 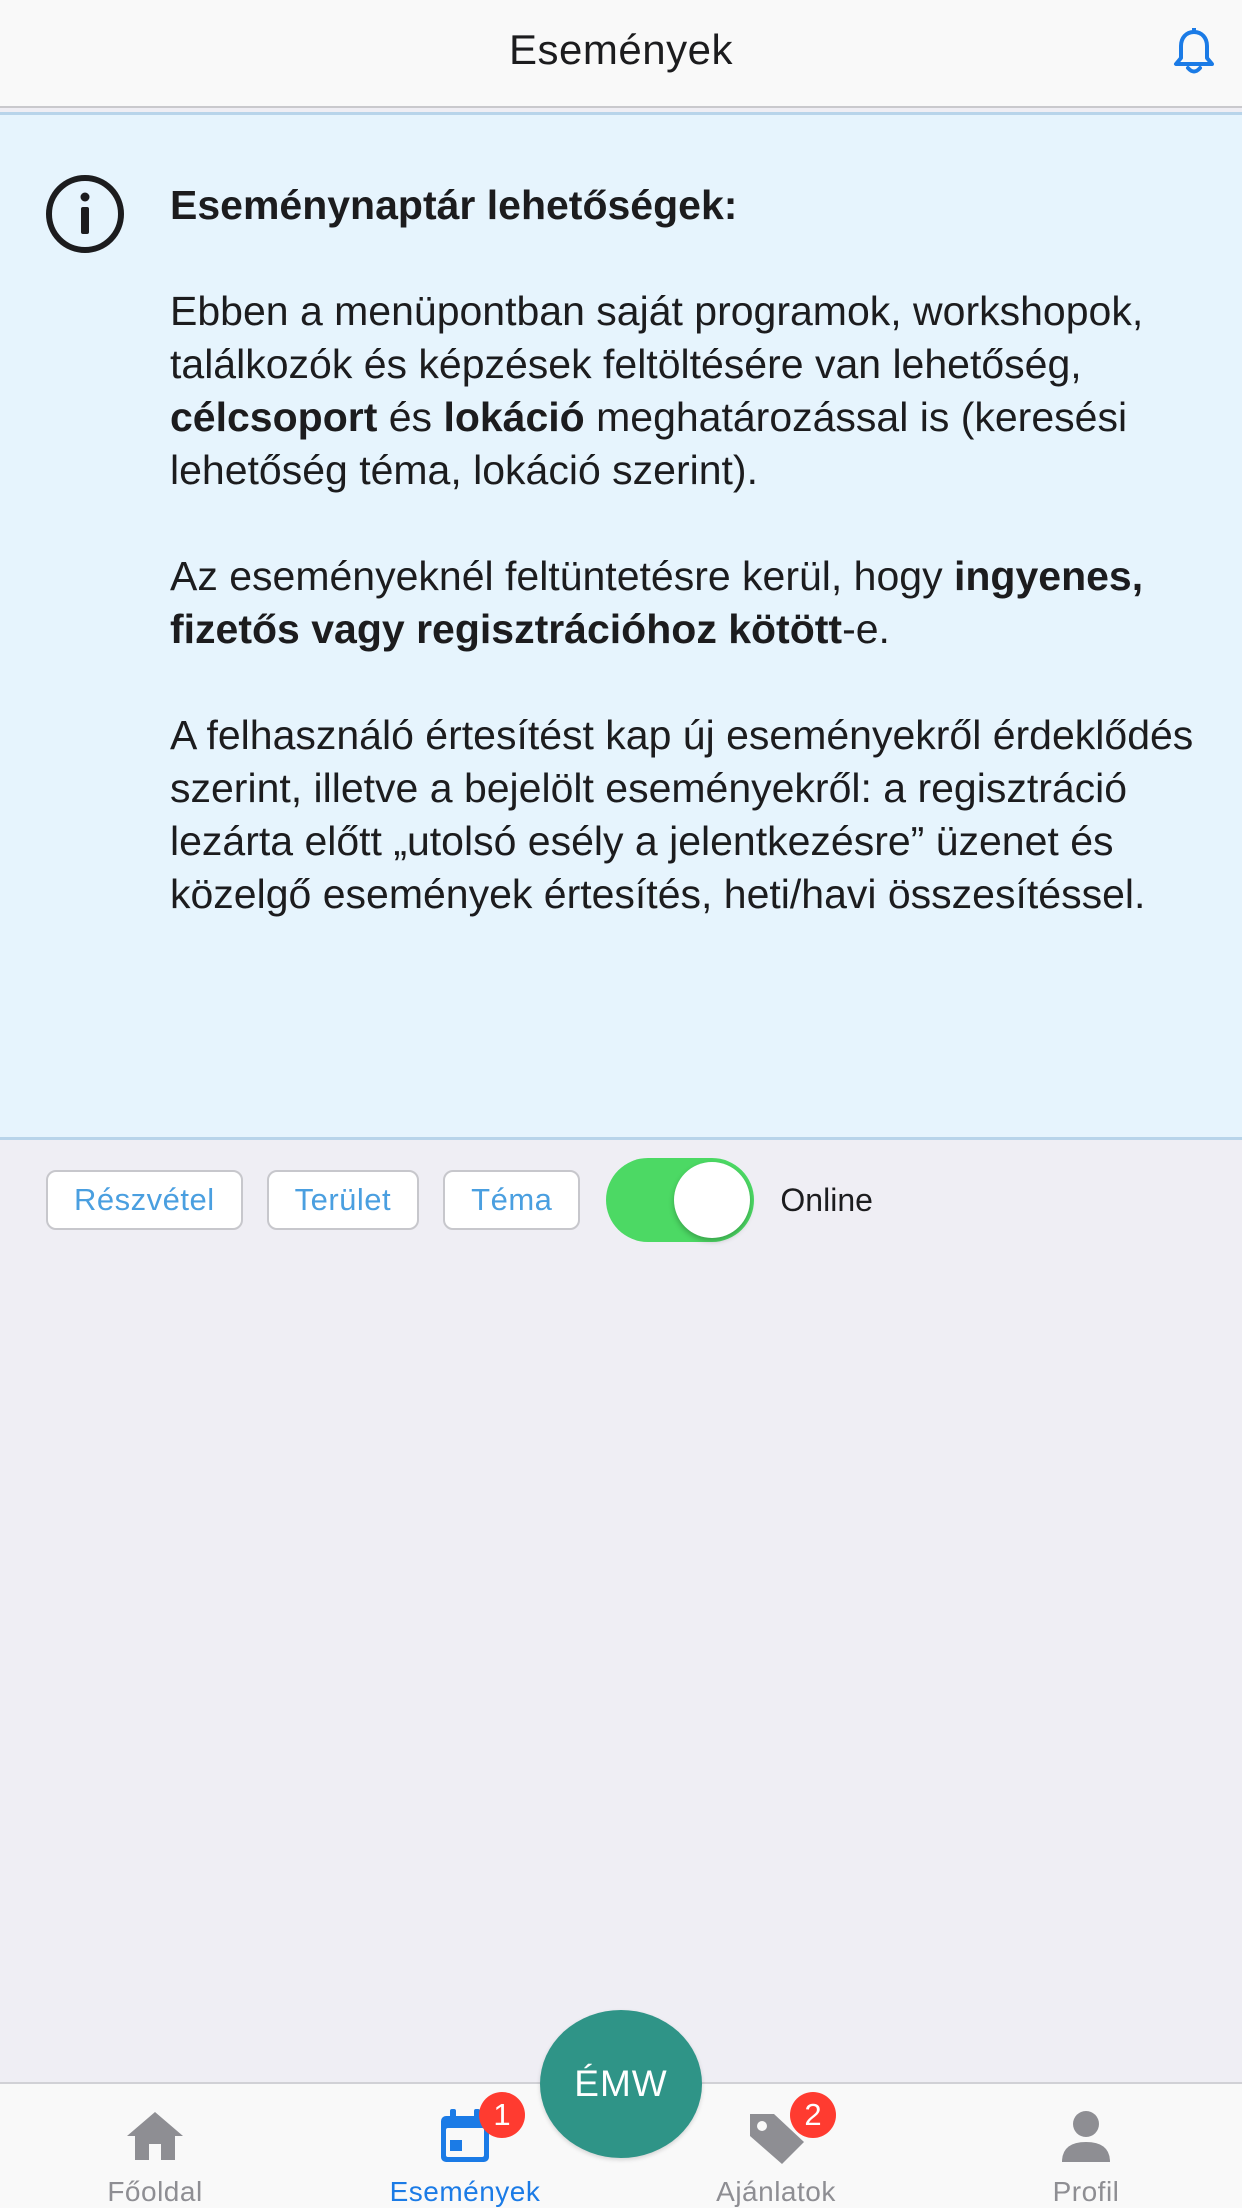 What do you see at coordinates (155, 2191) in the screenshot?
I see `tab-home-label: Főoldal` at bounding box center [155, 2191].